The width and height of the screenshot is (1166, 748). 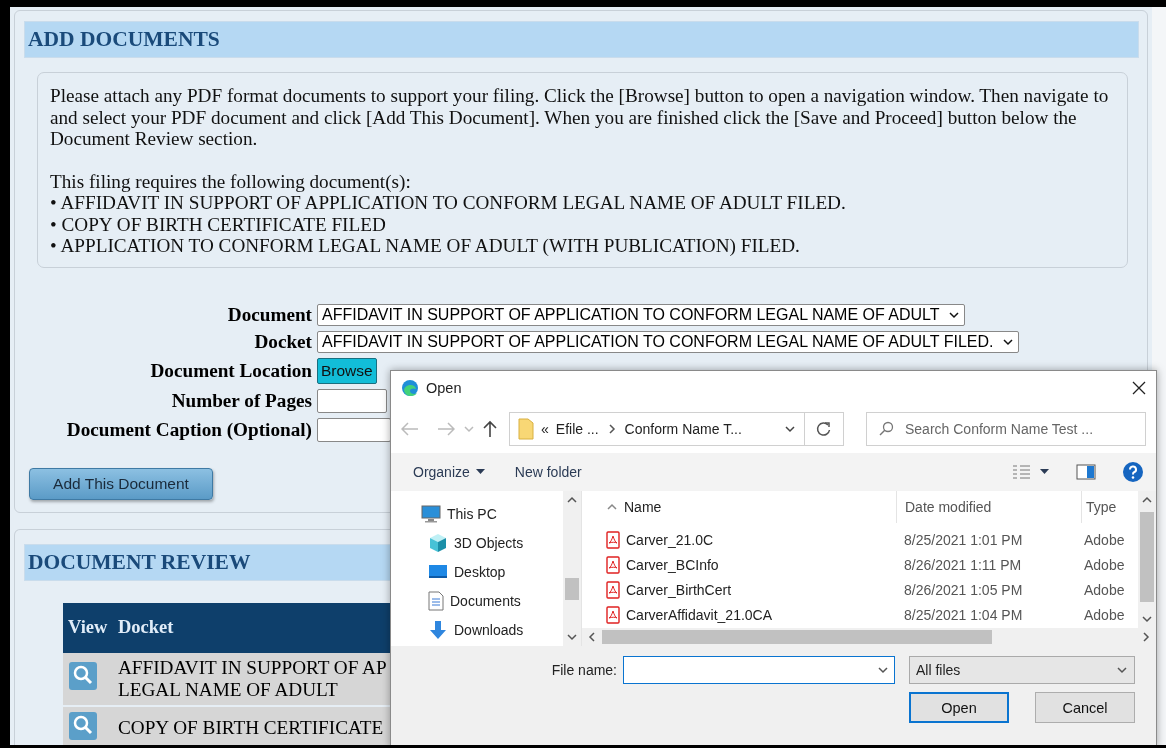 What do you see at coordinates (1085, 707) in the screenshot?
I see `cancel-button: Cancel` at bounding box center [1085, 707].